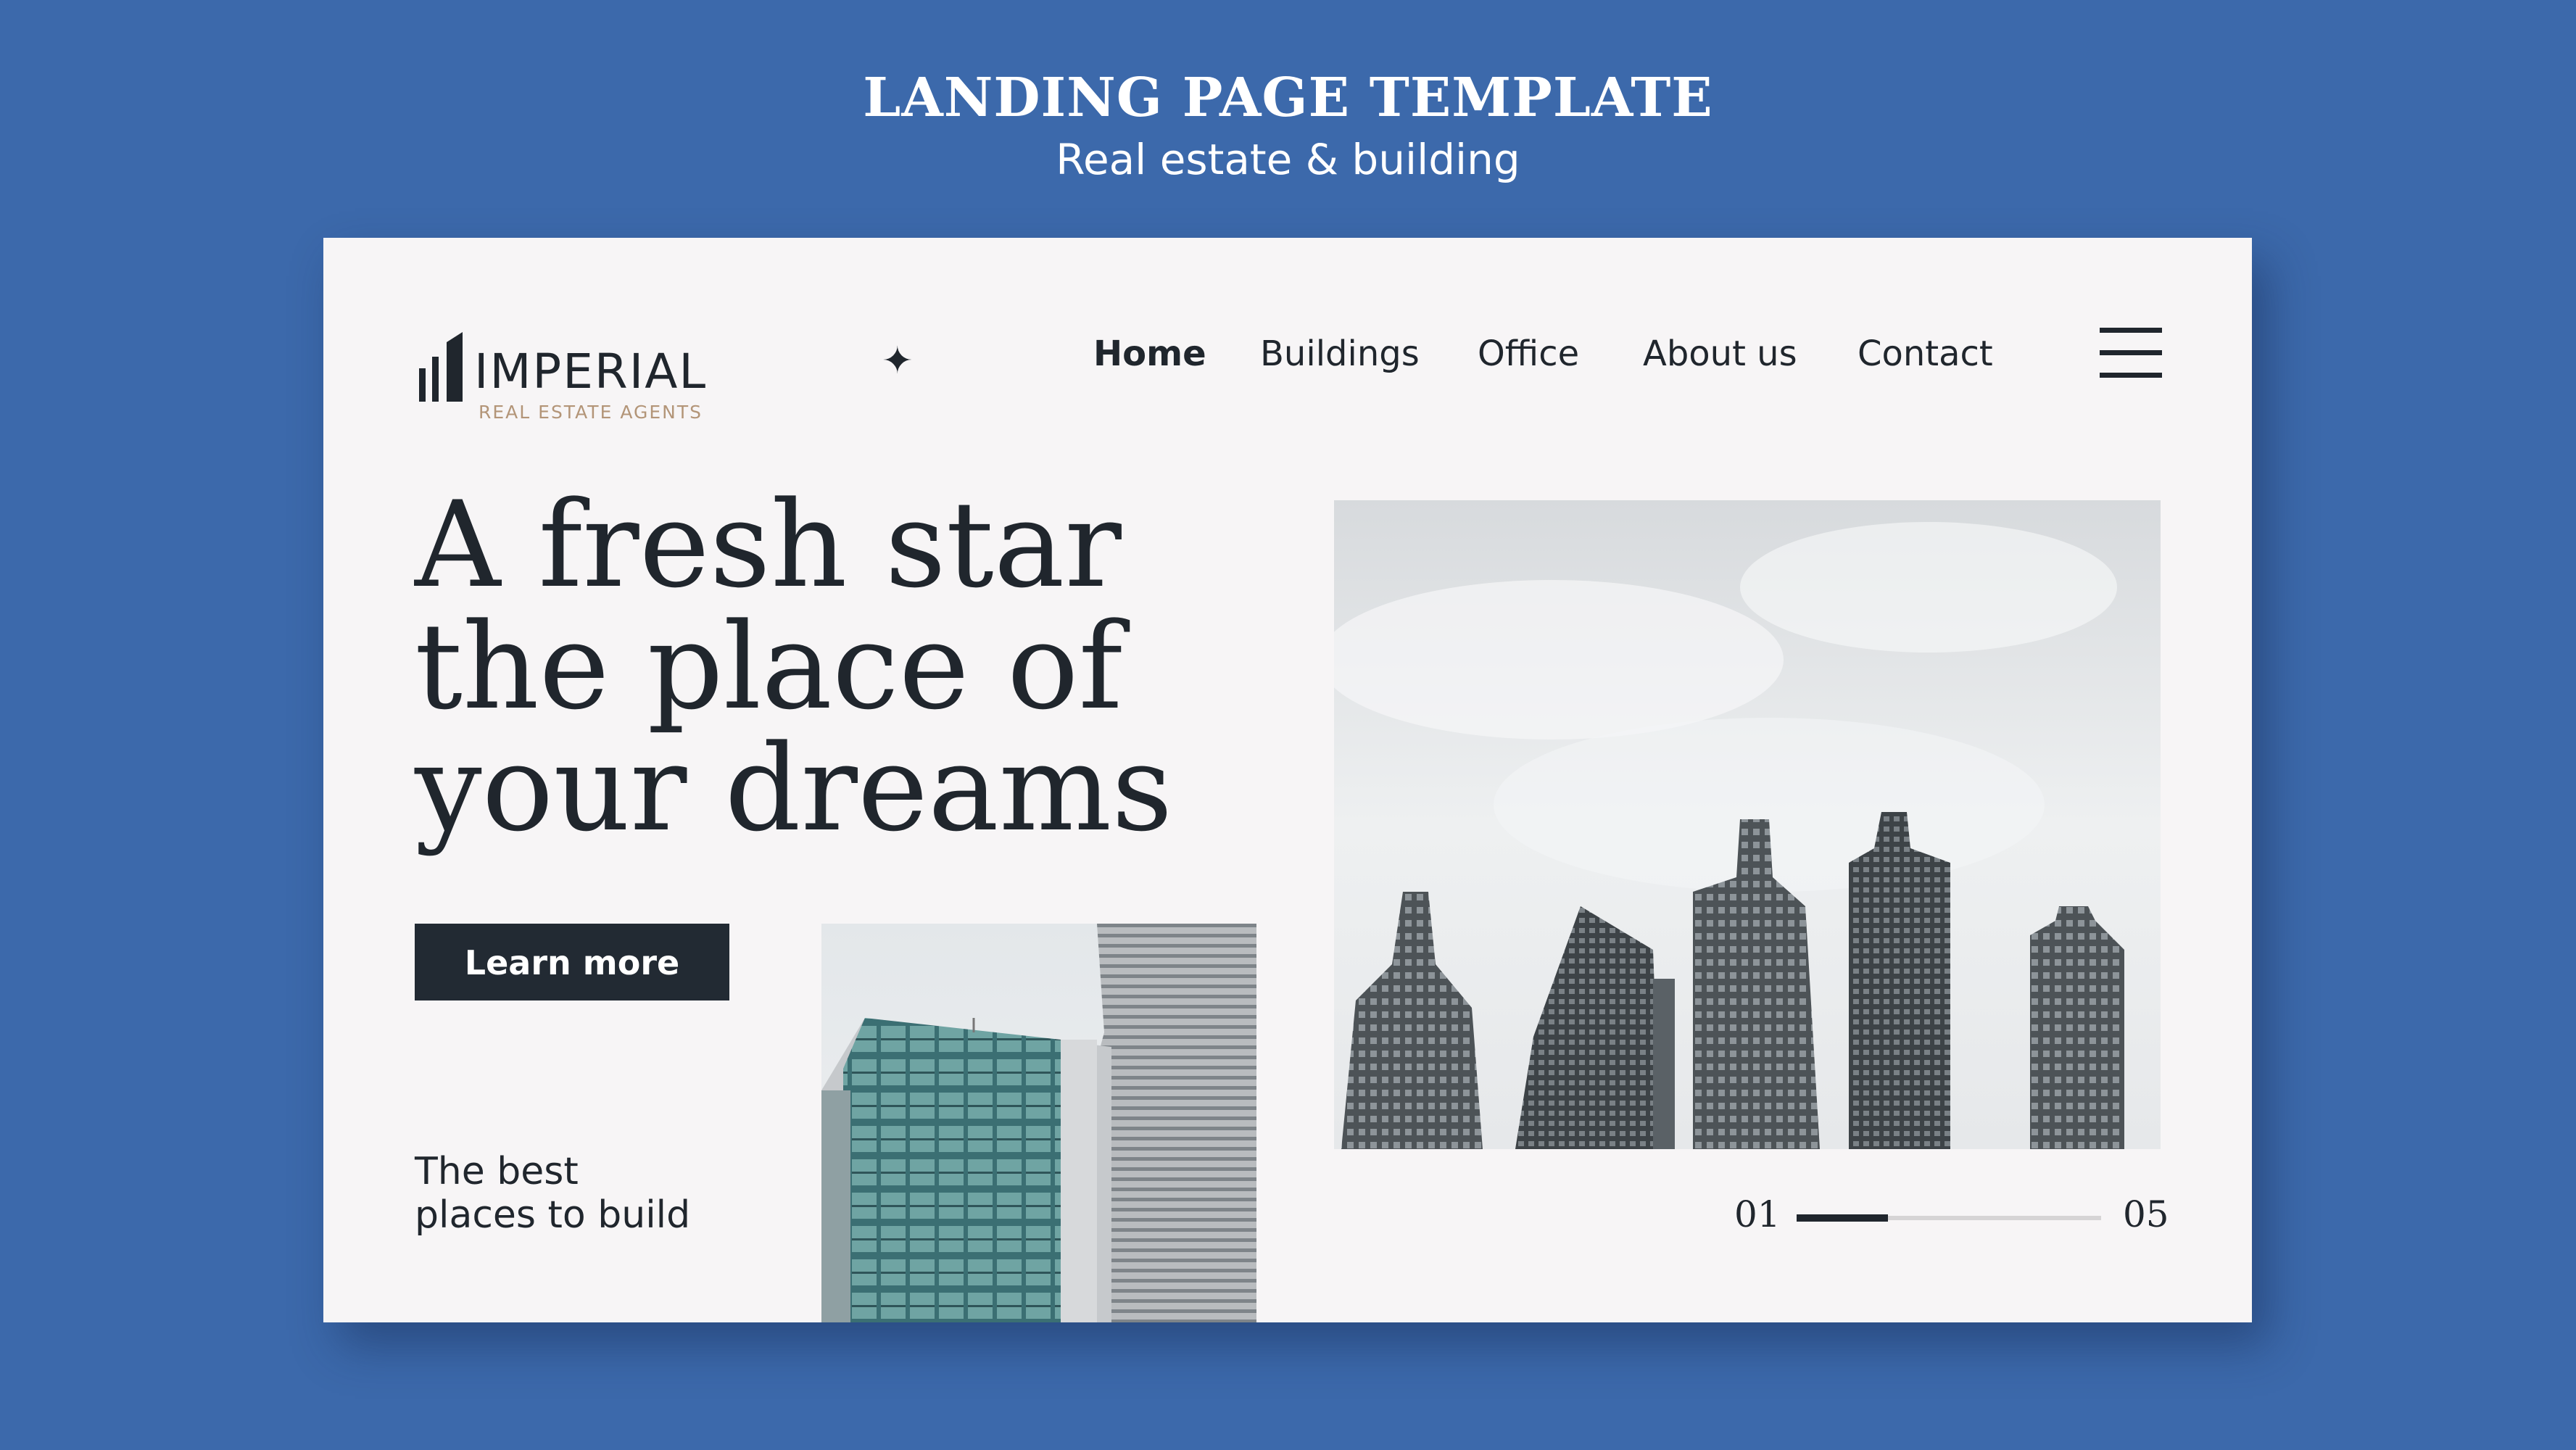  I want to click on tagline-line-1: The best, so click(497, 1171).